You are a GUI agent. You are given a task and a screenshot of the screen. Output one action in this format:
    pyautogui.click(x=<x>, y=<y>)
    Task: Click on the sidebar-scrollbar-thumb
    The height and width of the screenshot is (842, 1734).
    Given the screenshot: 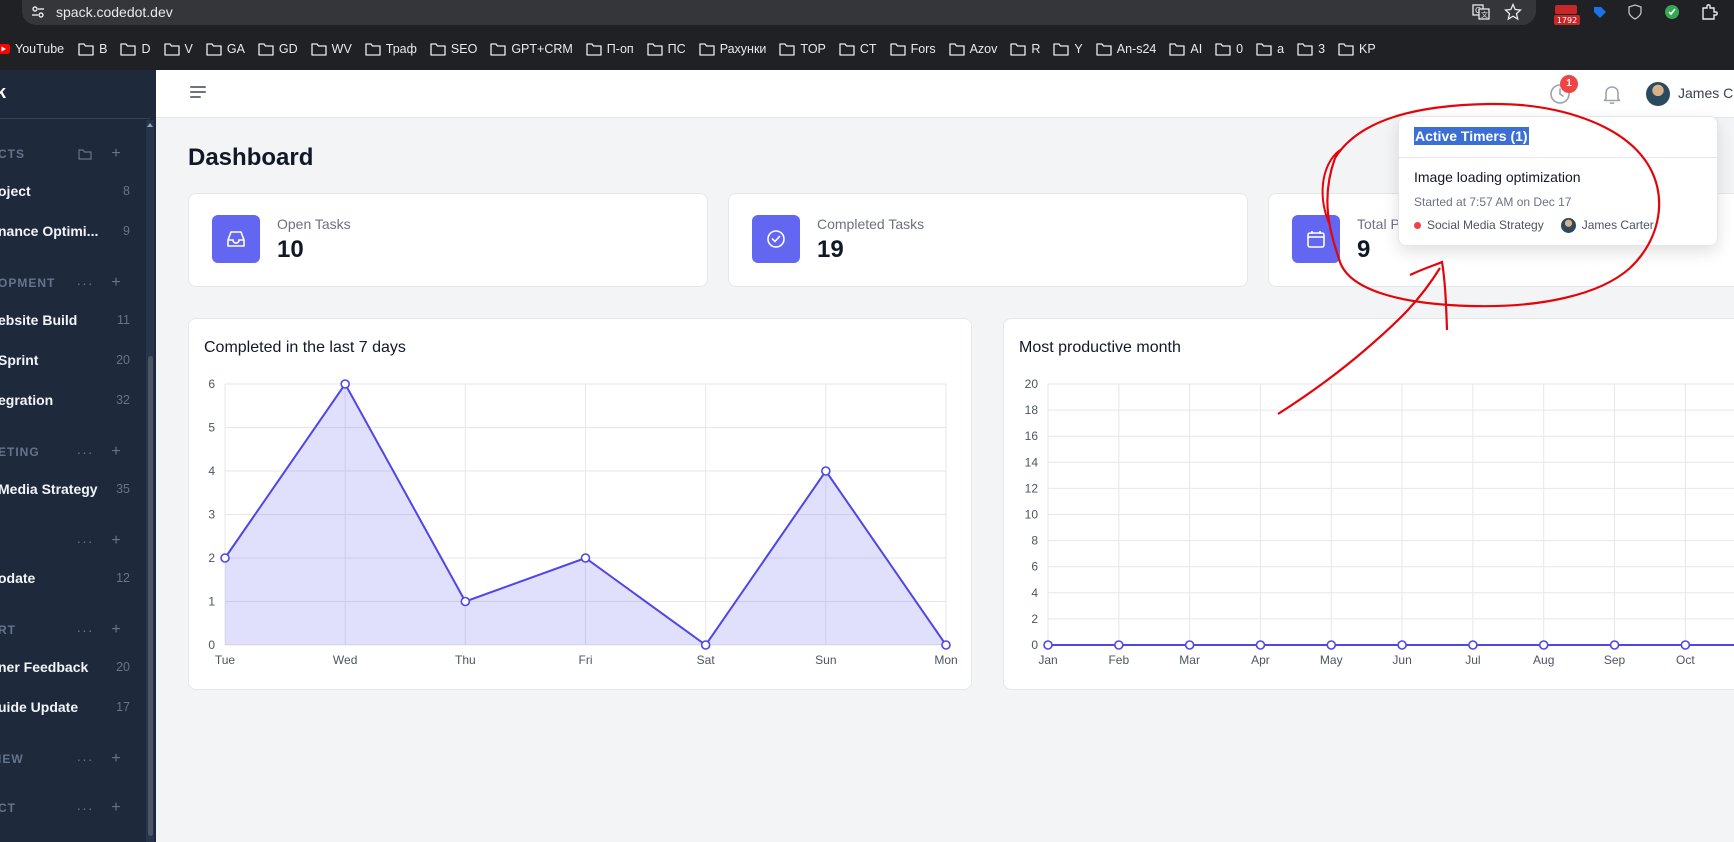 What is the action you would take?
    pyautogui.click(x=150, y=596)
    